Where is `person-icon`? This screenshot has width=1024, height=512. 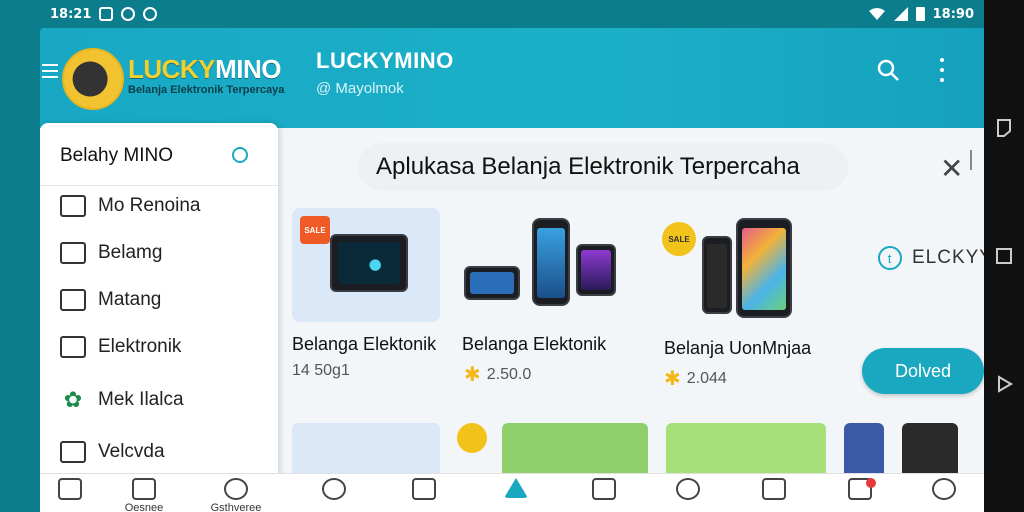
person-icon is located at coordinates (944, 489).